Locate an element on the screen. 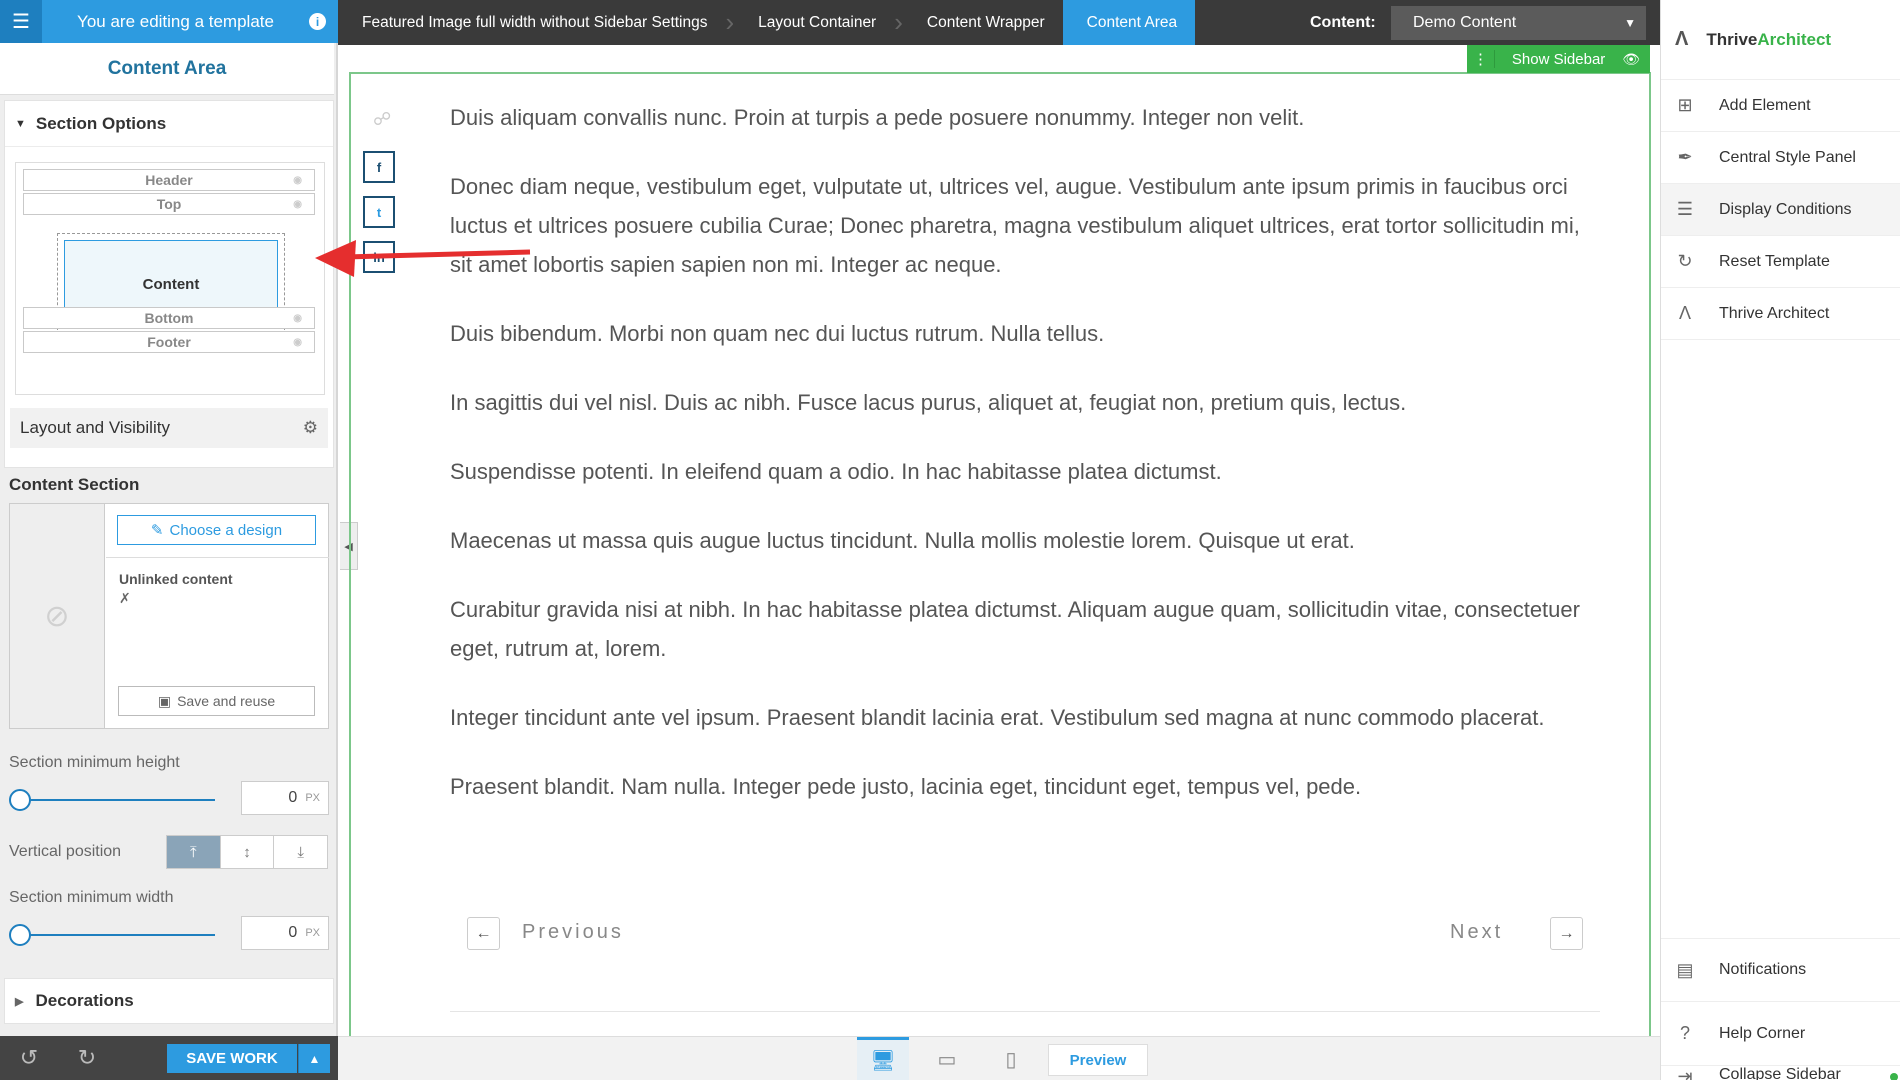 Image resolution: width=1900 pixels, height=1080 pixels. align-top-icon: ⤒ is located at coordinates (194, 852).